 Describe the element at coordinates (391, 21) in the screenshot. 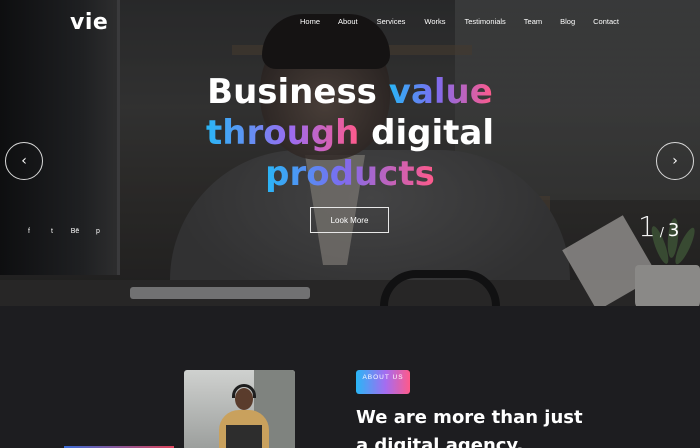

I see `nav-item-services: Services` at that location.